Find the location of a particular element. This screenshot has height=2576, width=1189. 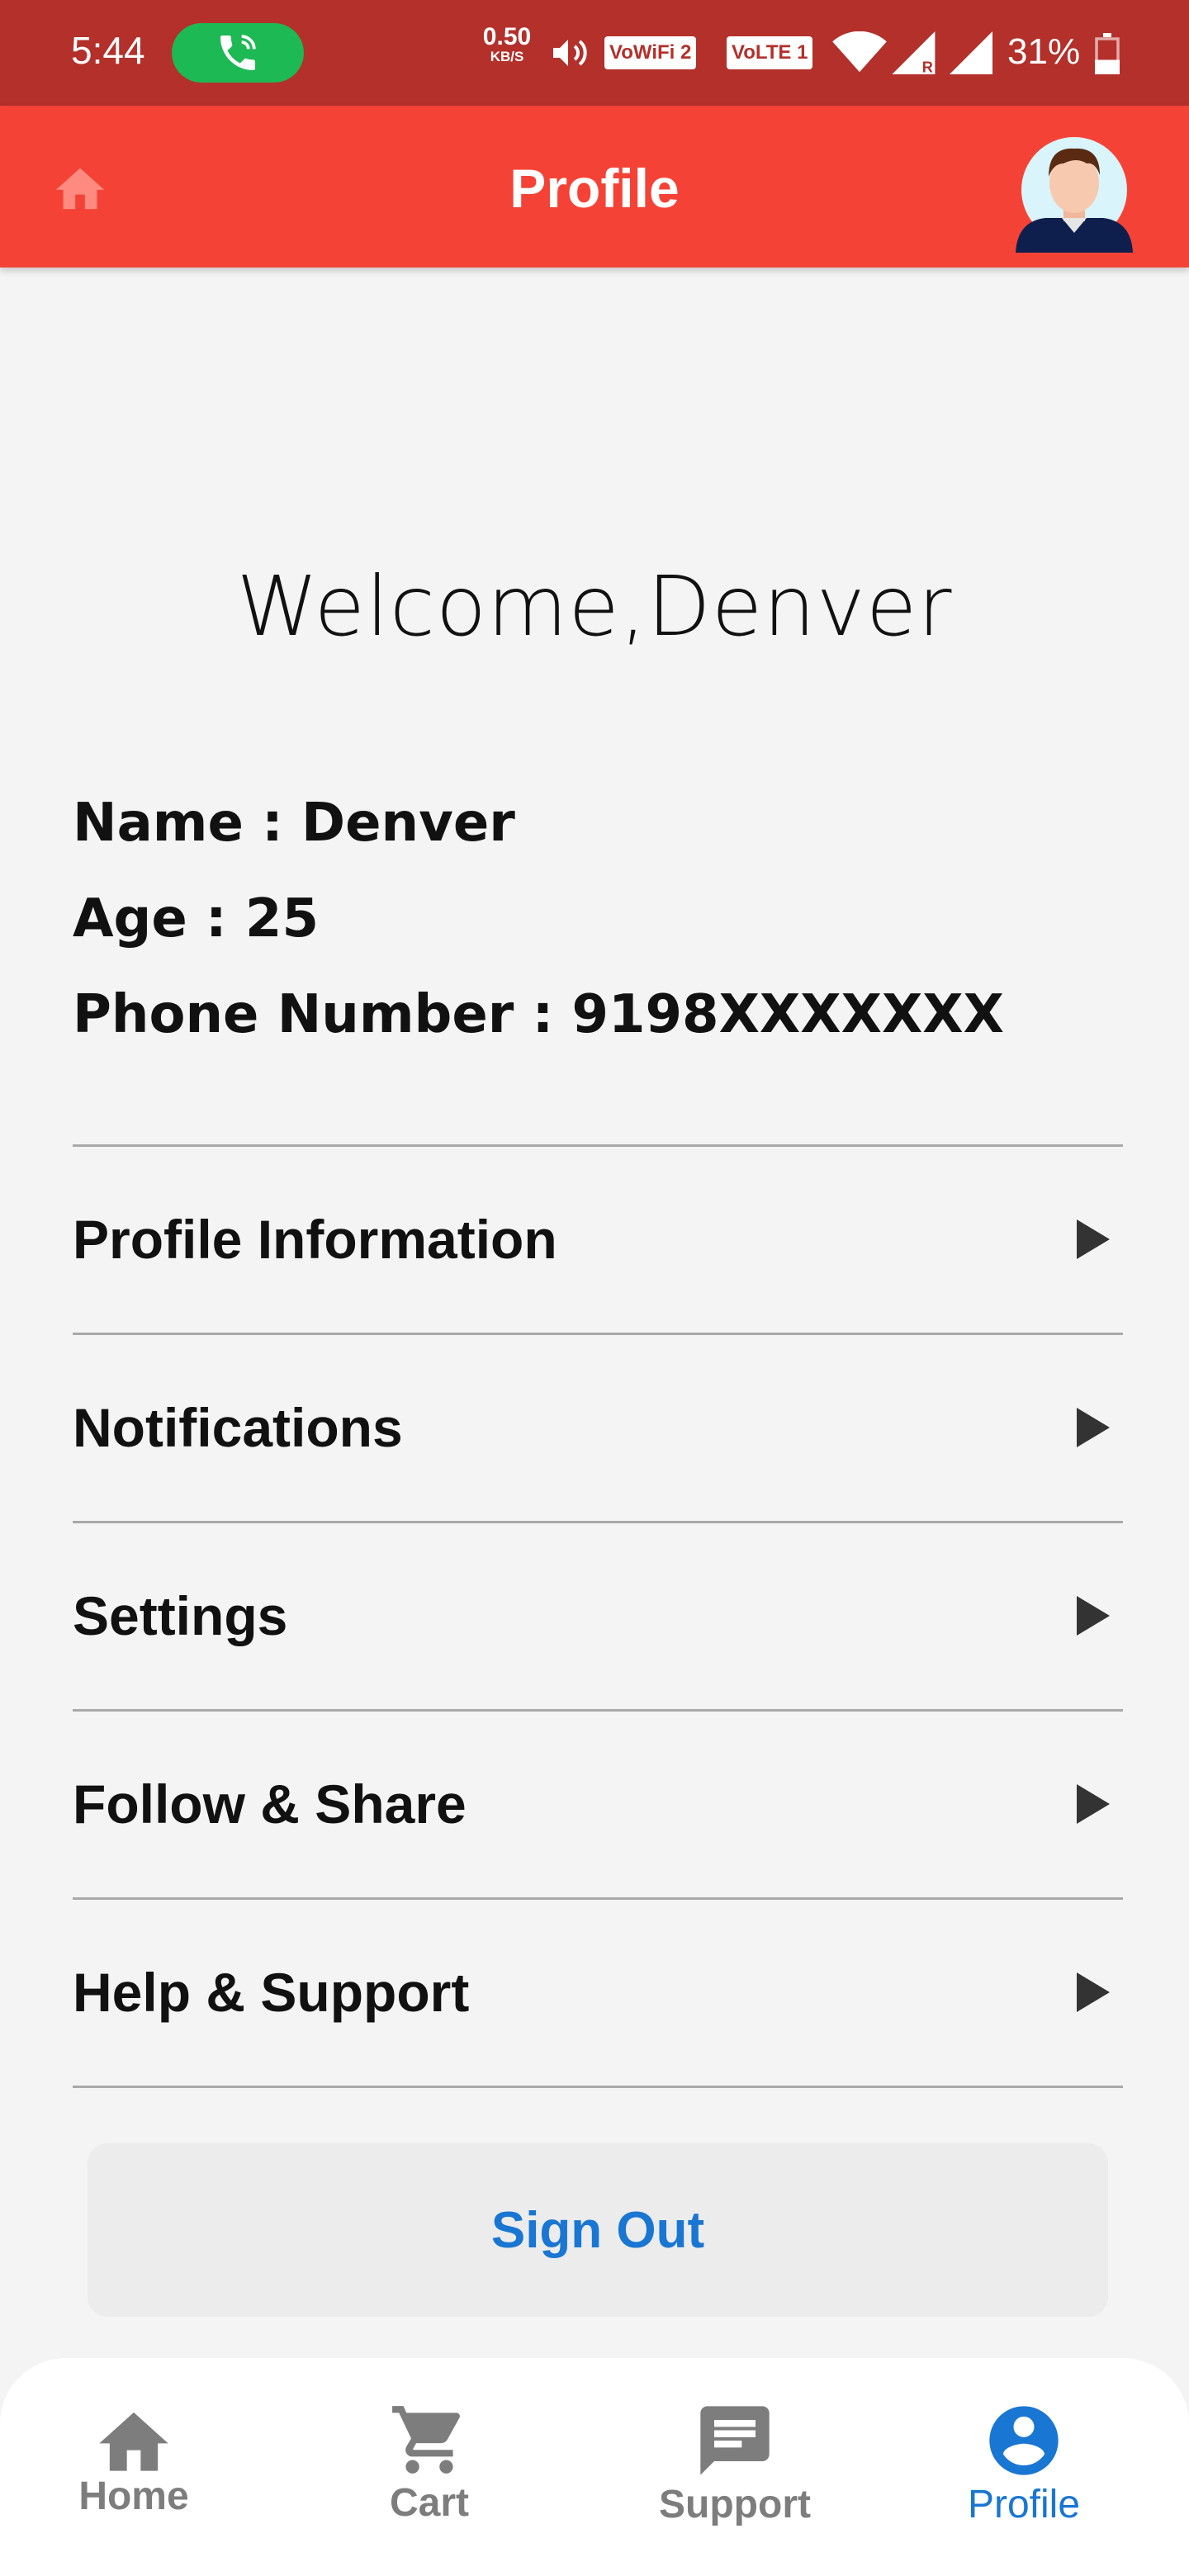

vowifi-badge: VoWiFi 2 is located at coordinates (650, 52).